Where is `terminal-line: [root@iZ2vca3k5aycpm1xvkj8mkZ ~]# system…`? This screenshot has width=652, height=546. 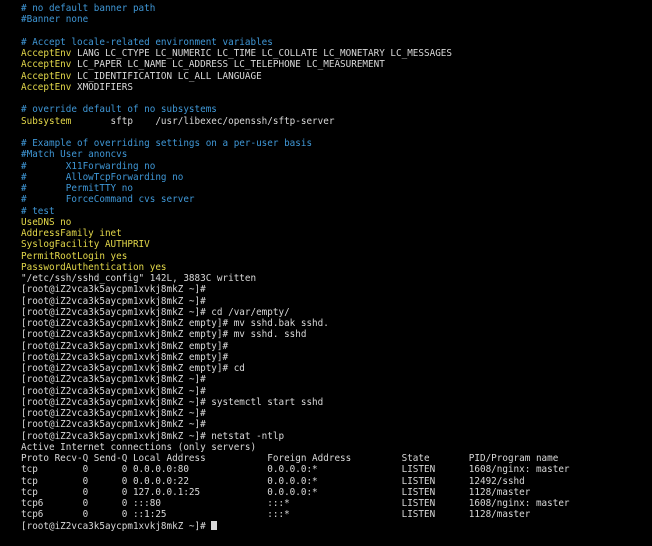
terminal-line: [root@iZ2vca3k5aycpm1xvkj8mkZ ~]# system… is located at coordinates (333, 402).